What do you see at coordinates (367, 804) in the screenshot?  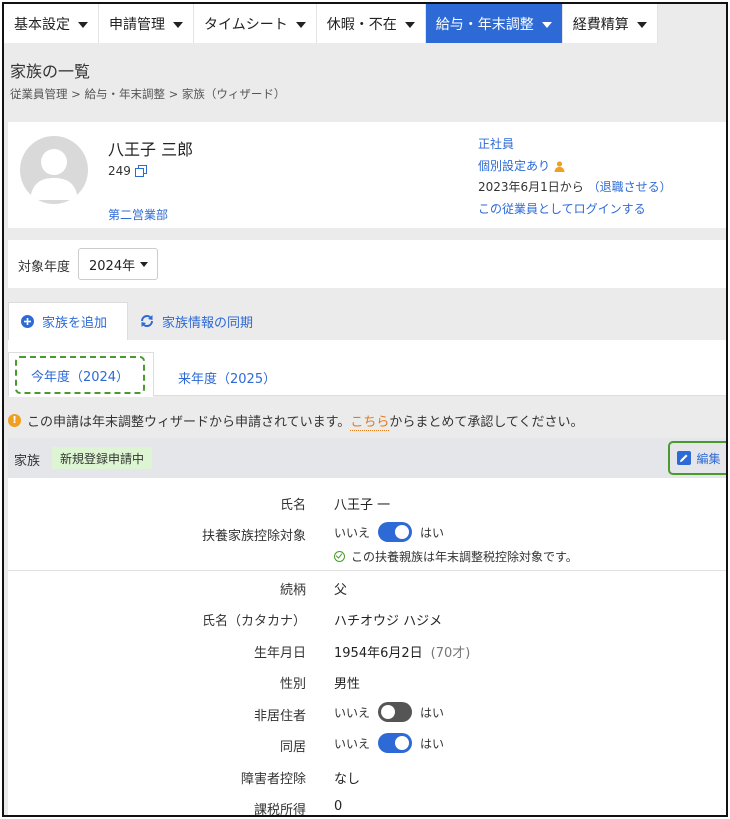 I see `field-taxable-income: 課税所得 0` at bounding box center [367, 804].